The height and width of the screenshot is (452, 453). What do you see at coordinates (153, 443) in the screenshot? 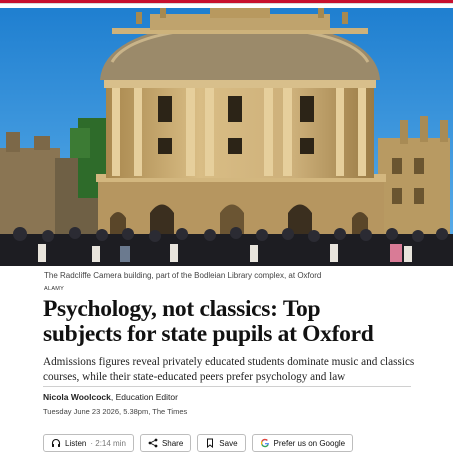
I see `share-icon` at bounding box center [153, 443].